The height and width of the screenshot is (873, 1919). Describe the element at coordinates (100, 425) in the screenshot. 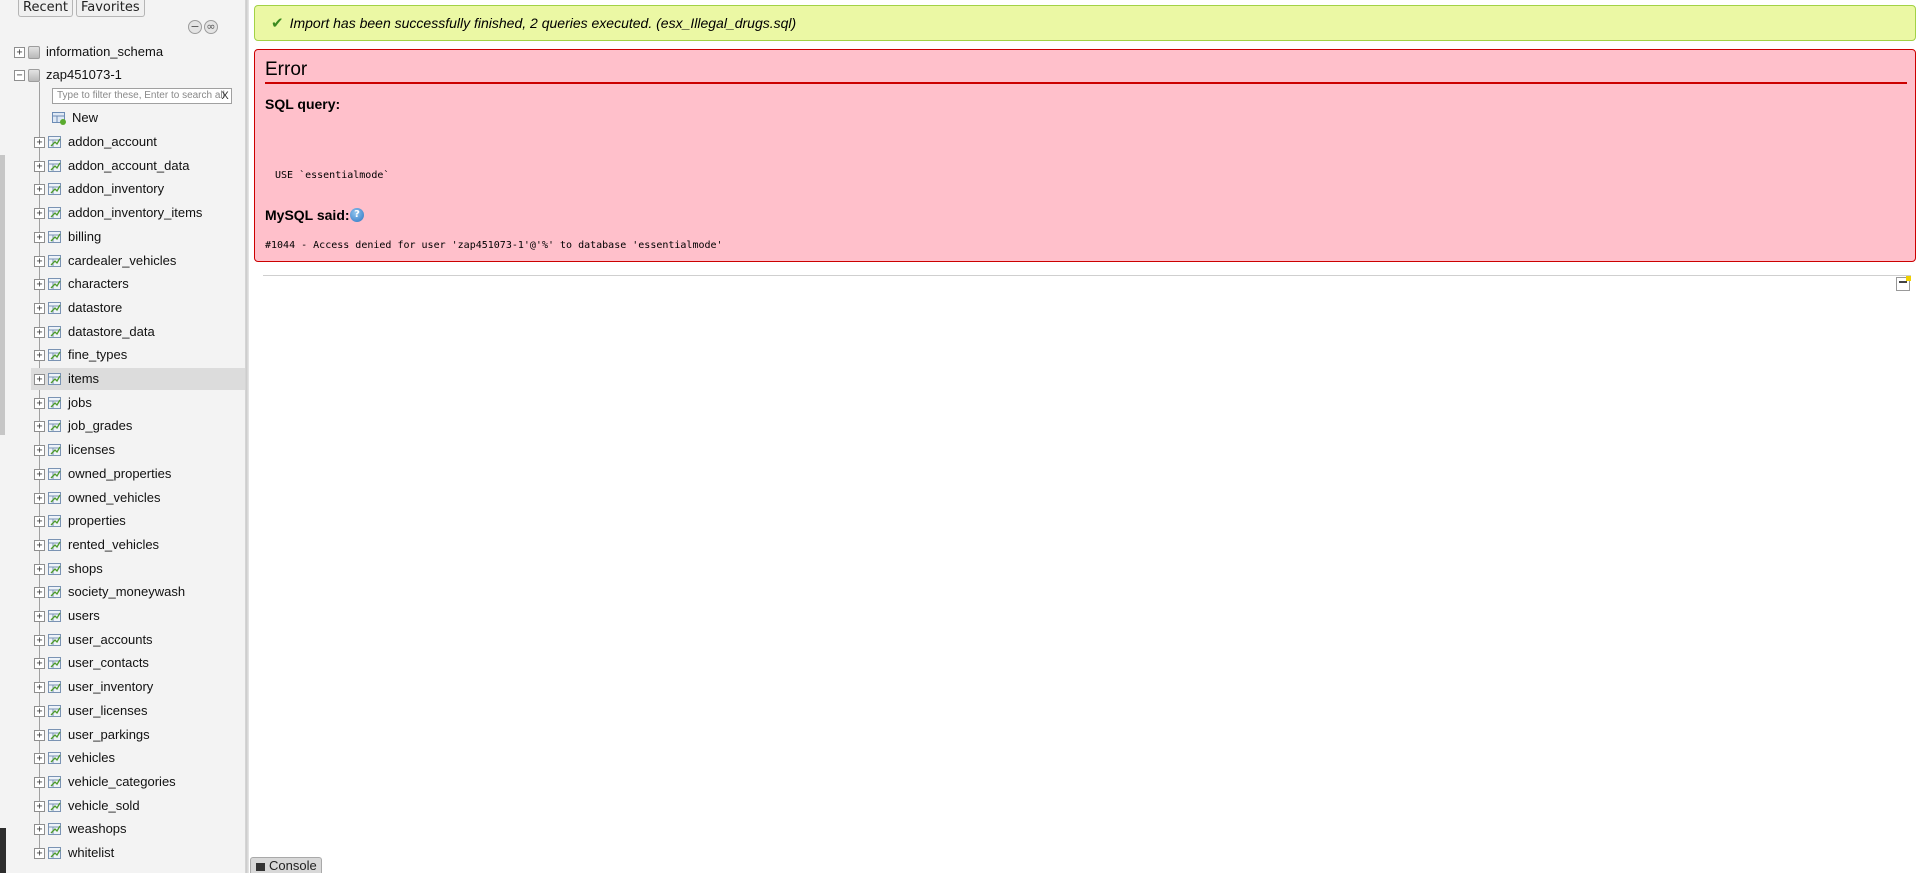

I see `table-label: job_grades` at that location.